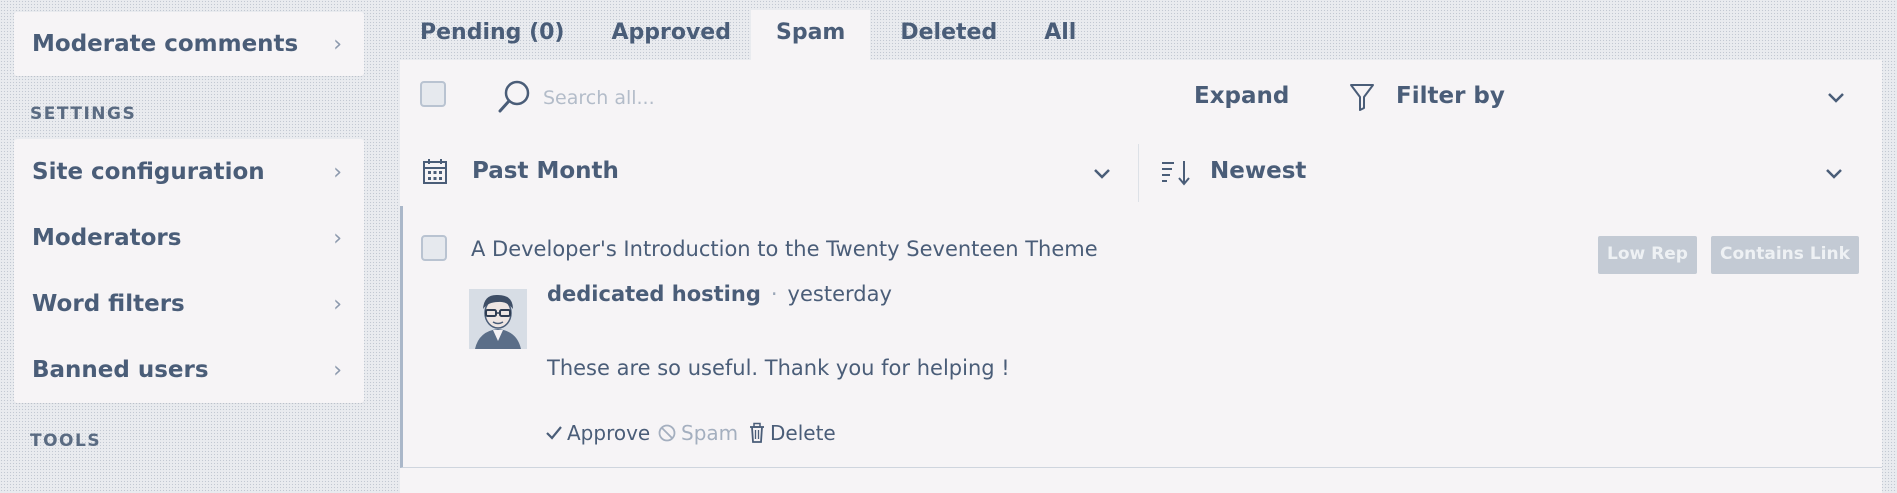 This screenshot has height=493, width=1897. Describe the element at coordinates (757, 432) in the screenshot. I see `trash-icon` at that location.